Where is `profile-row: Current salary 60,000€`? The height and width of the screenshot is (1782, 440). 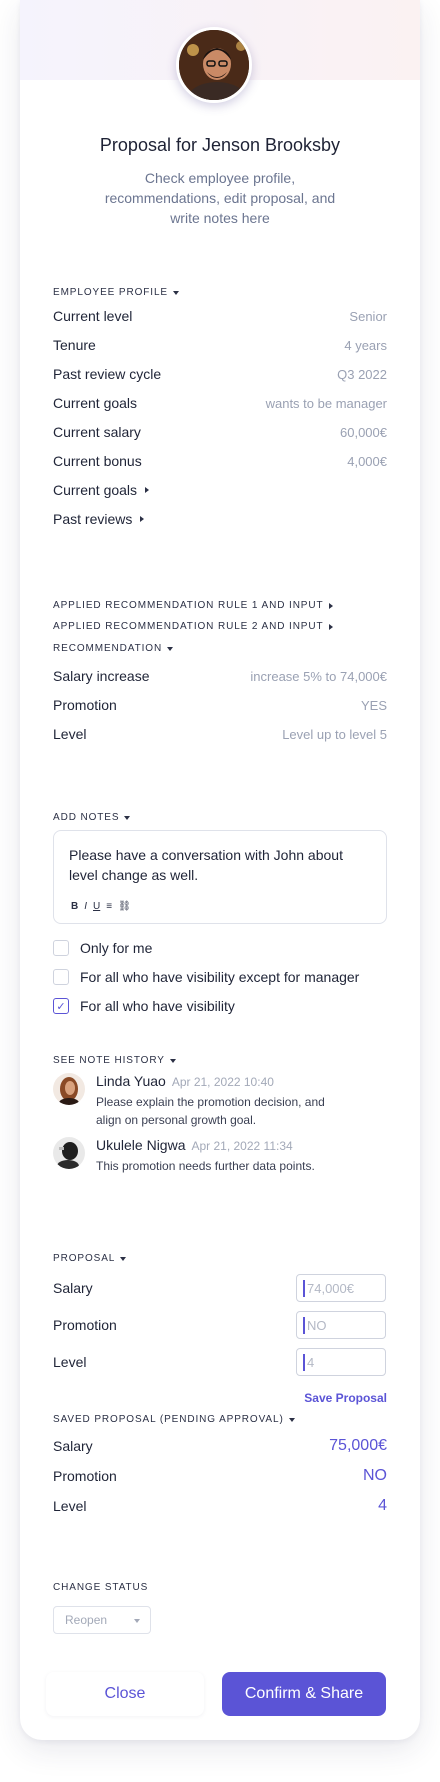 profile-row: Current salary 60,000€ is located at coordinates (220, 432).